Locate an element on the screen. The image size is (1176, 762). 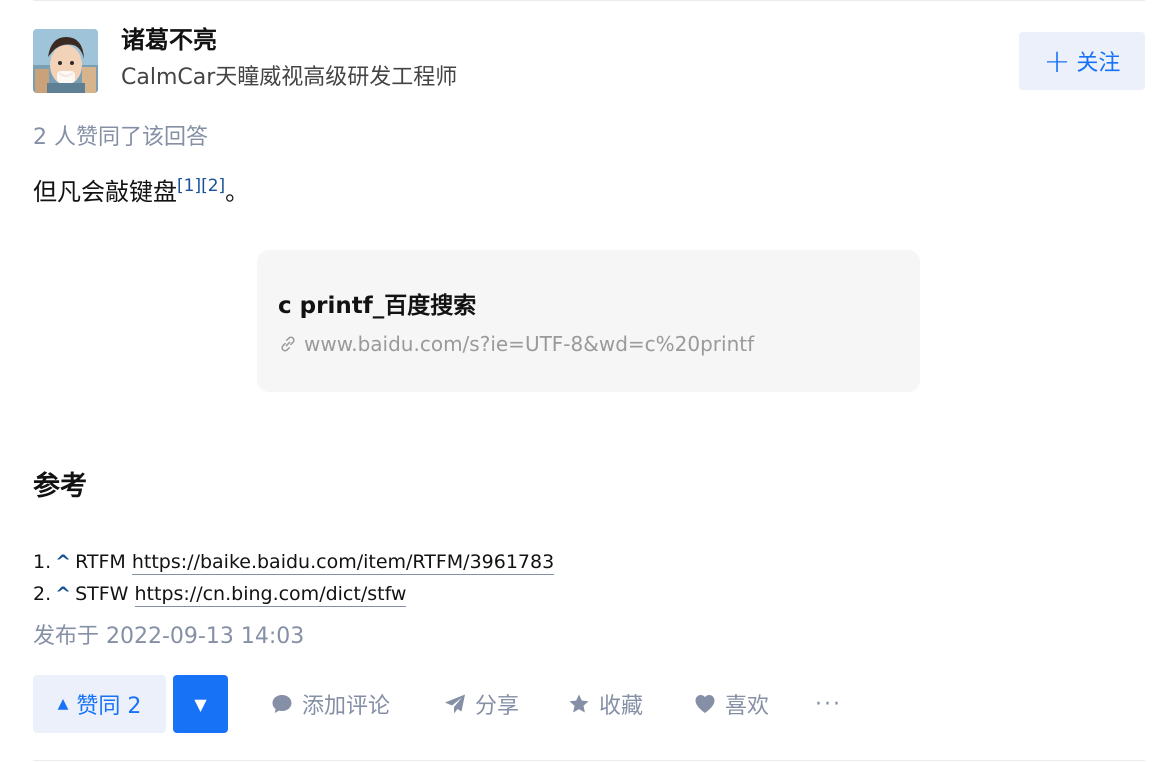
comment-button: 添加评论 is located at coordinates (330, 704).